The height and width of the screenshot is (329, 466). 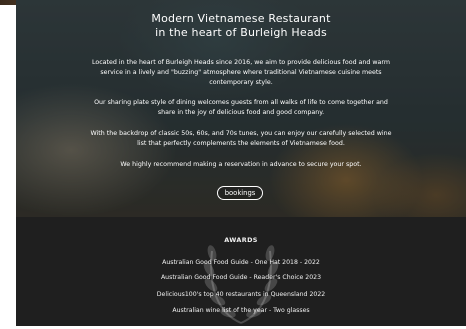 I want to click on awards-heading: AWARDS, so click(x=241, y=240).